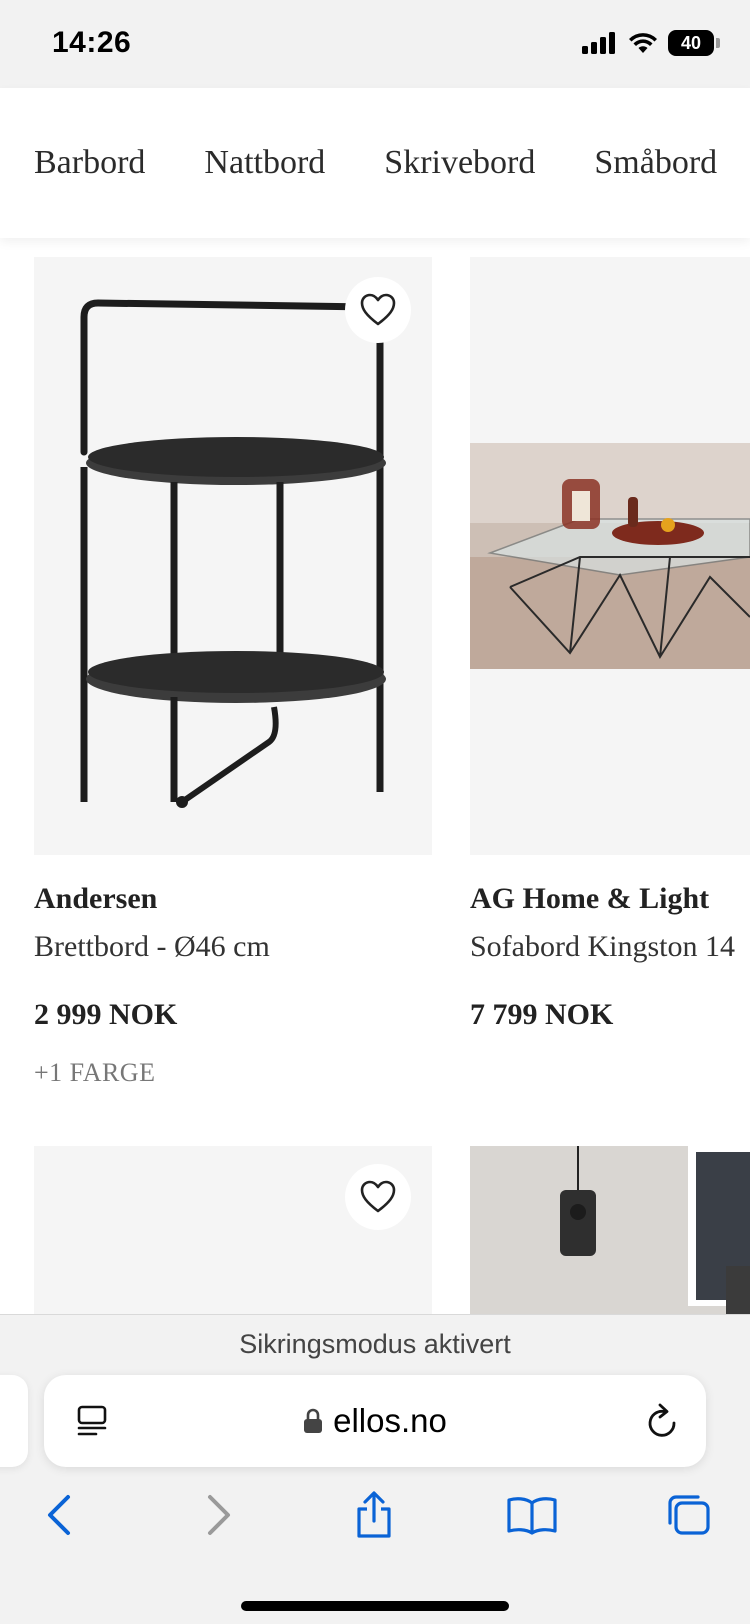 The height and width of the screenshot is (1624, 750). I want to click on lockdown-mode-notice: Sikringsmodus aktivert, so click(375, 1344).